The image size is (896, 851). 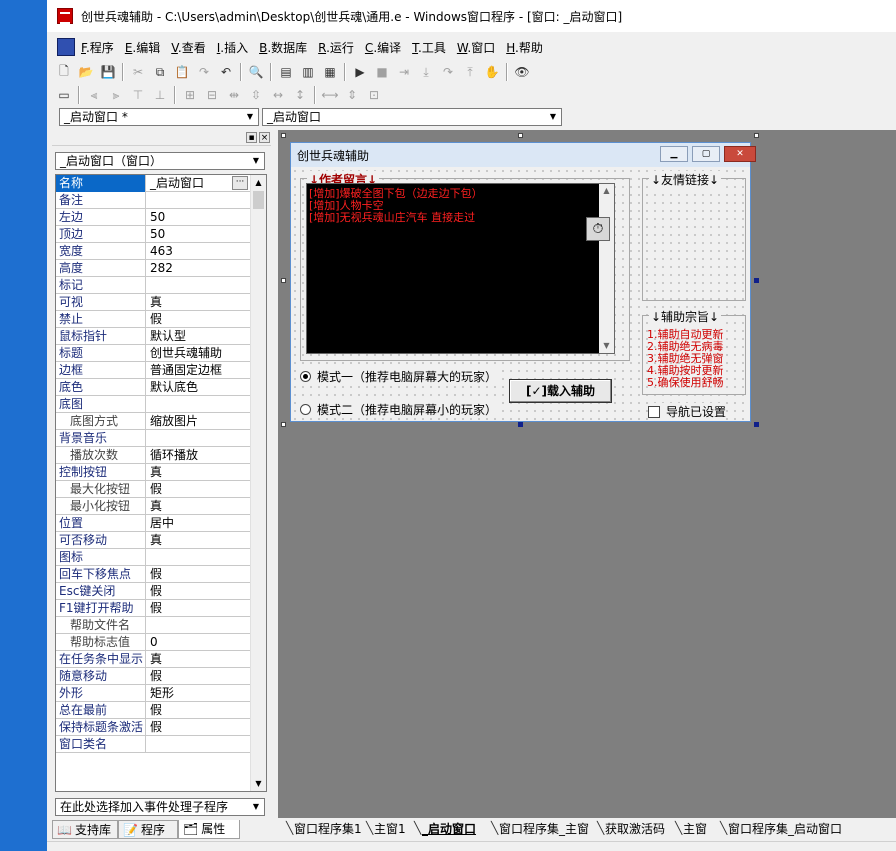 What do you see at coordinates (258, 483) in the screenshot?
I see `property-scrollbar: ▲ ▼` at bounding box center [258, 483].